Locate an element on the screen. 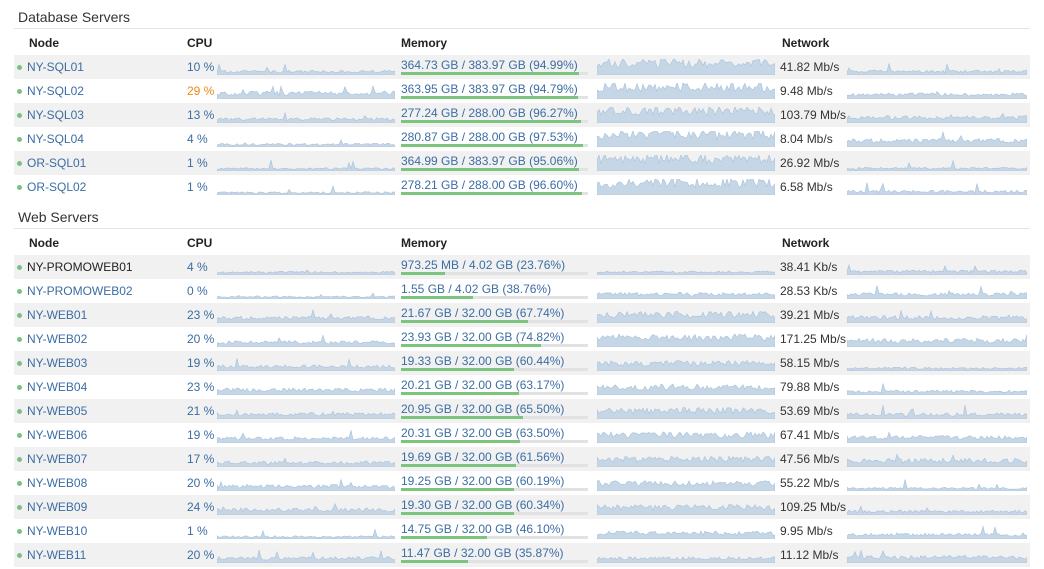 The height and width of the screenshot is (569, 1044). memory-value: 20.95 GB / 32.00 GB (65.50%) is located at coordinates (482, 409).